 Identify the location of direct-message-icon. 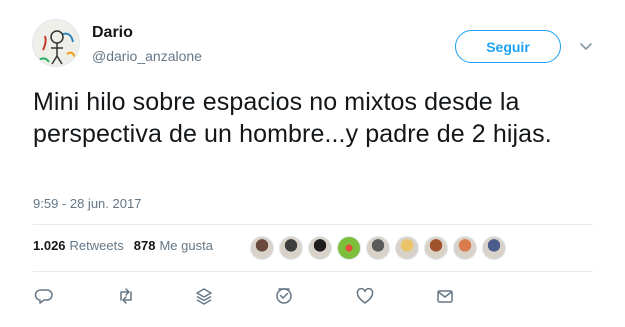
(445, 296).